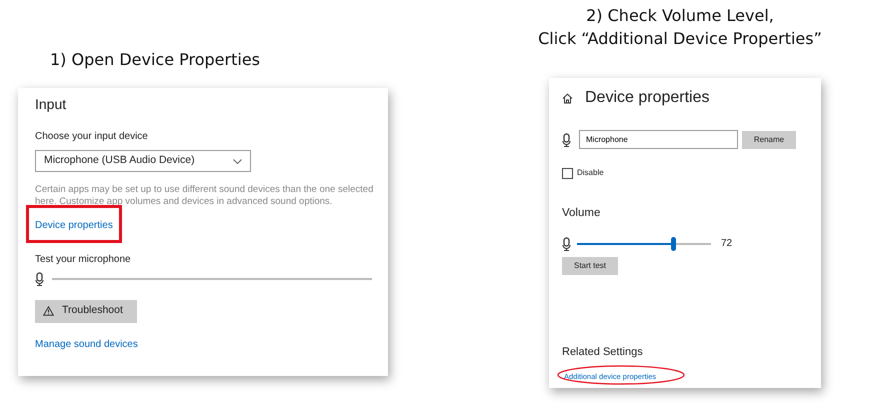 Image resolution: width=880 pixels, height=403 pixels. Describe the element at coordinates (726, 244) in the screenshot. I see `volume-reading: 72` at that location.